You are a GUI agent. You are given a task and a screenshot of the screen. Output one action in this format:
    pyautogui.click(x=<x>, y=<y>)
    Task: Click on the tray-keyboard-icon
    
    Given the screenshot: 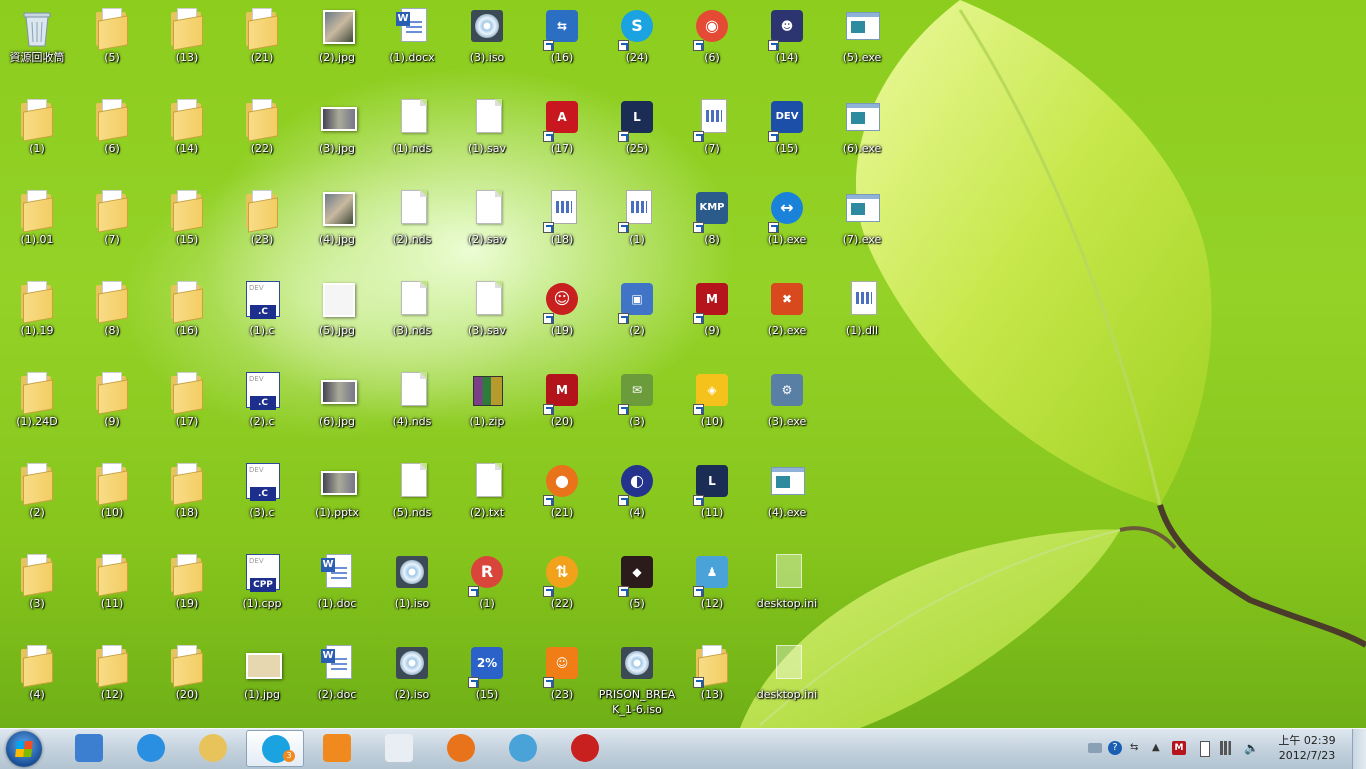 What is the action you would take?
    pyautogui.click(x=1095, y=748)
    